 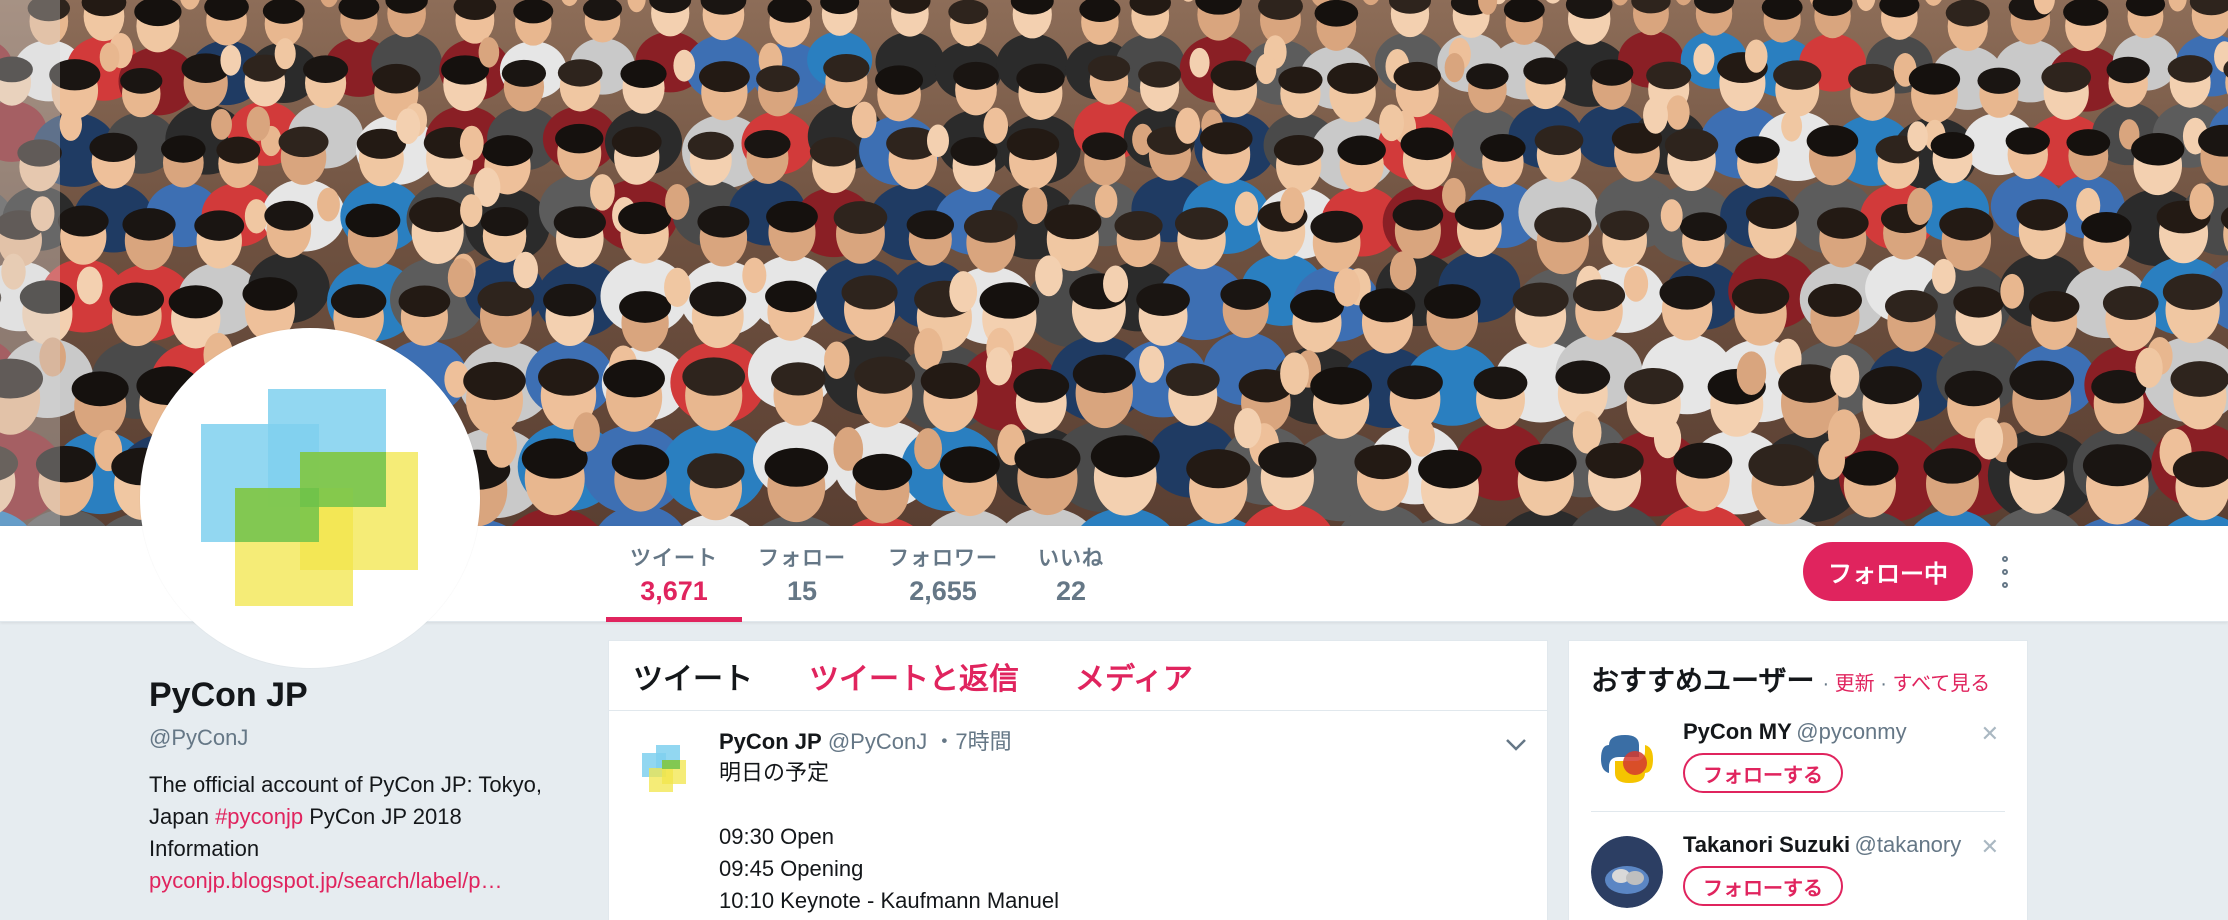 I want to click on user-photo-icon, so click(x=1627, y=872).